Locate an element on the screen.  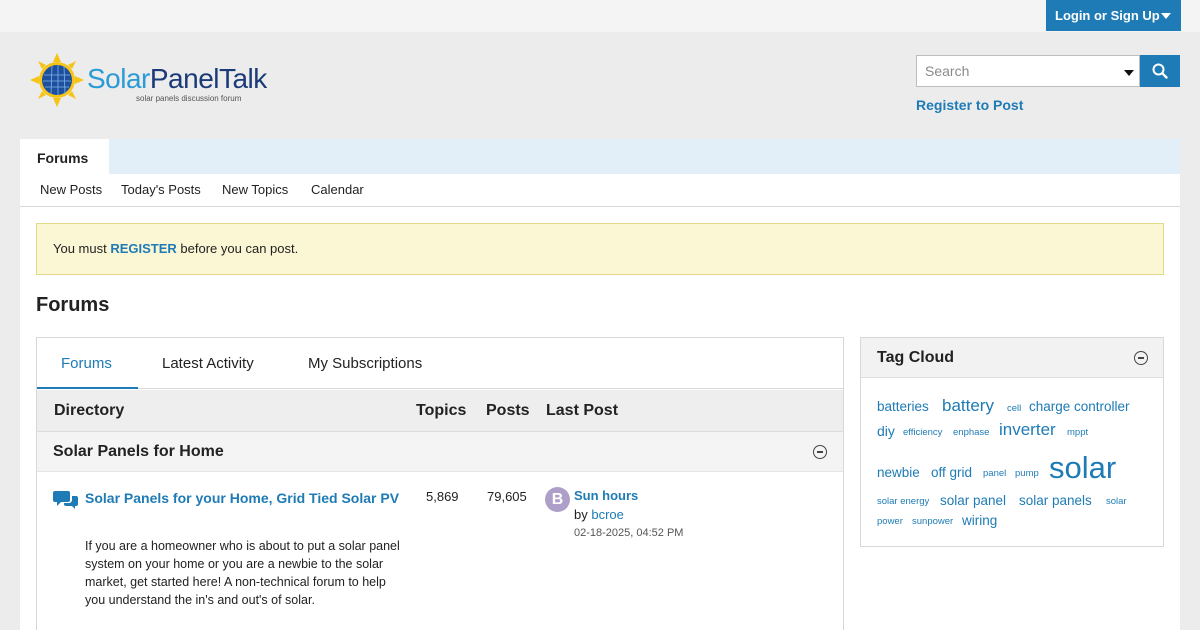
nav-tab-forums: Forums is located at coordinates (64, 156).